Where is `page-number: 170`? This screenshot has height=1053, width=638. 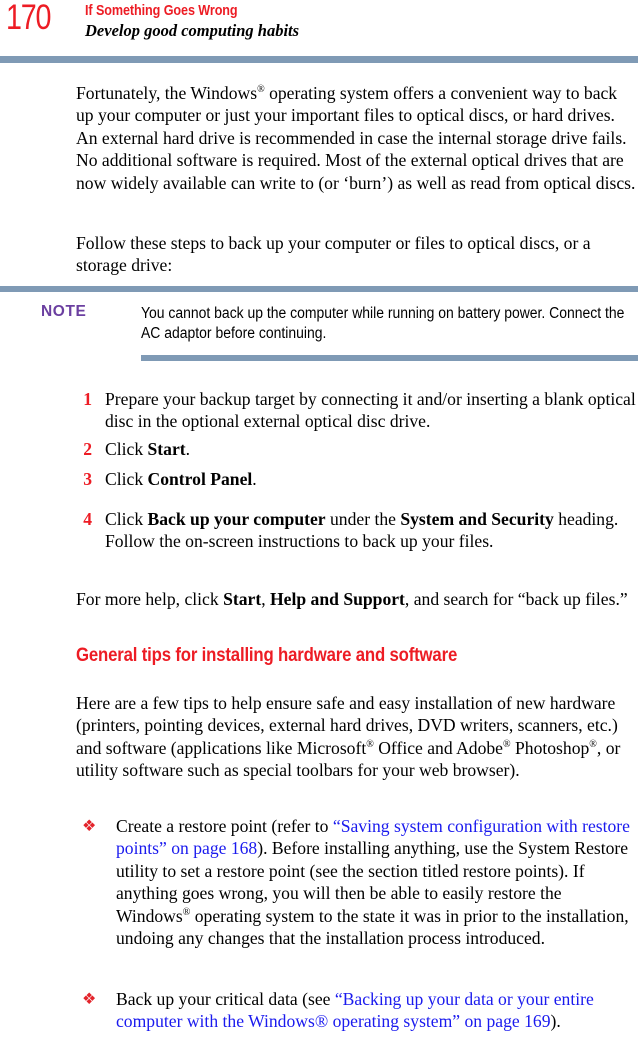
page-number: 170 is located at coordinates (28, 18).